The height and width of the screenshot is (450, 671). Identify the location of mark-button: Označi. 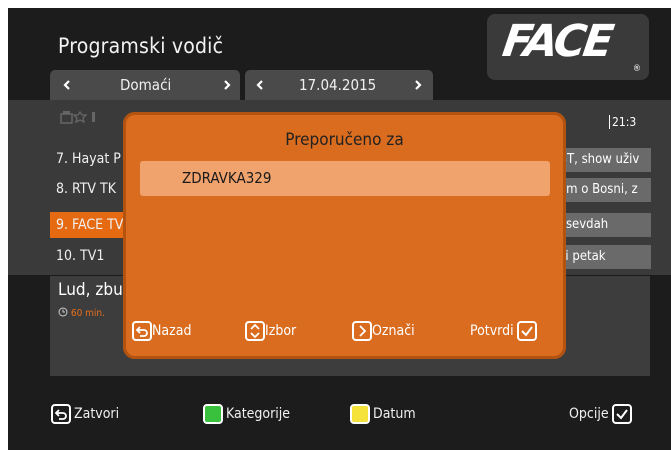
(383, 331).